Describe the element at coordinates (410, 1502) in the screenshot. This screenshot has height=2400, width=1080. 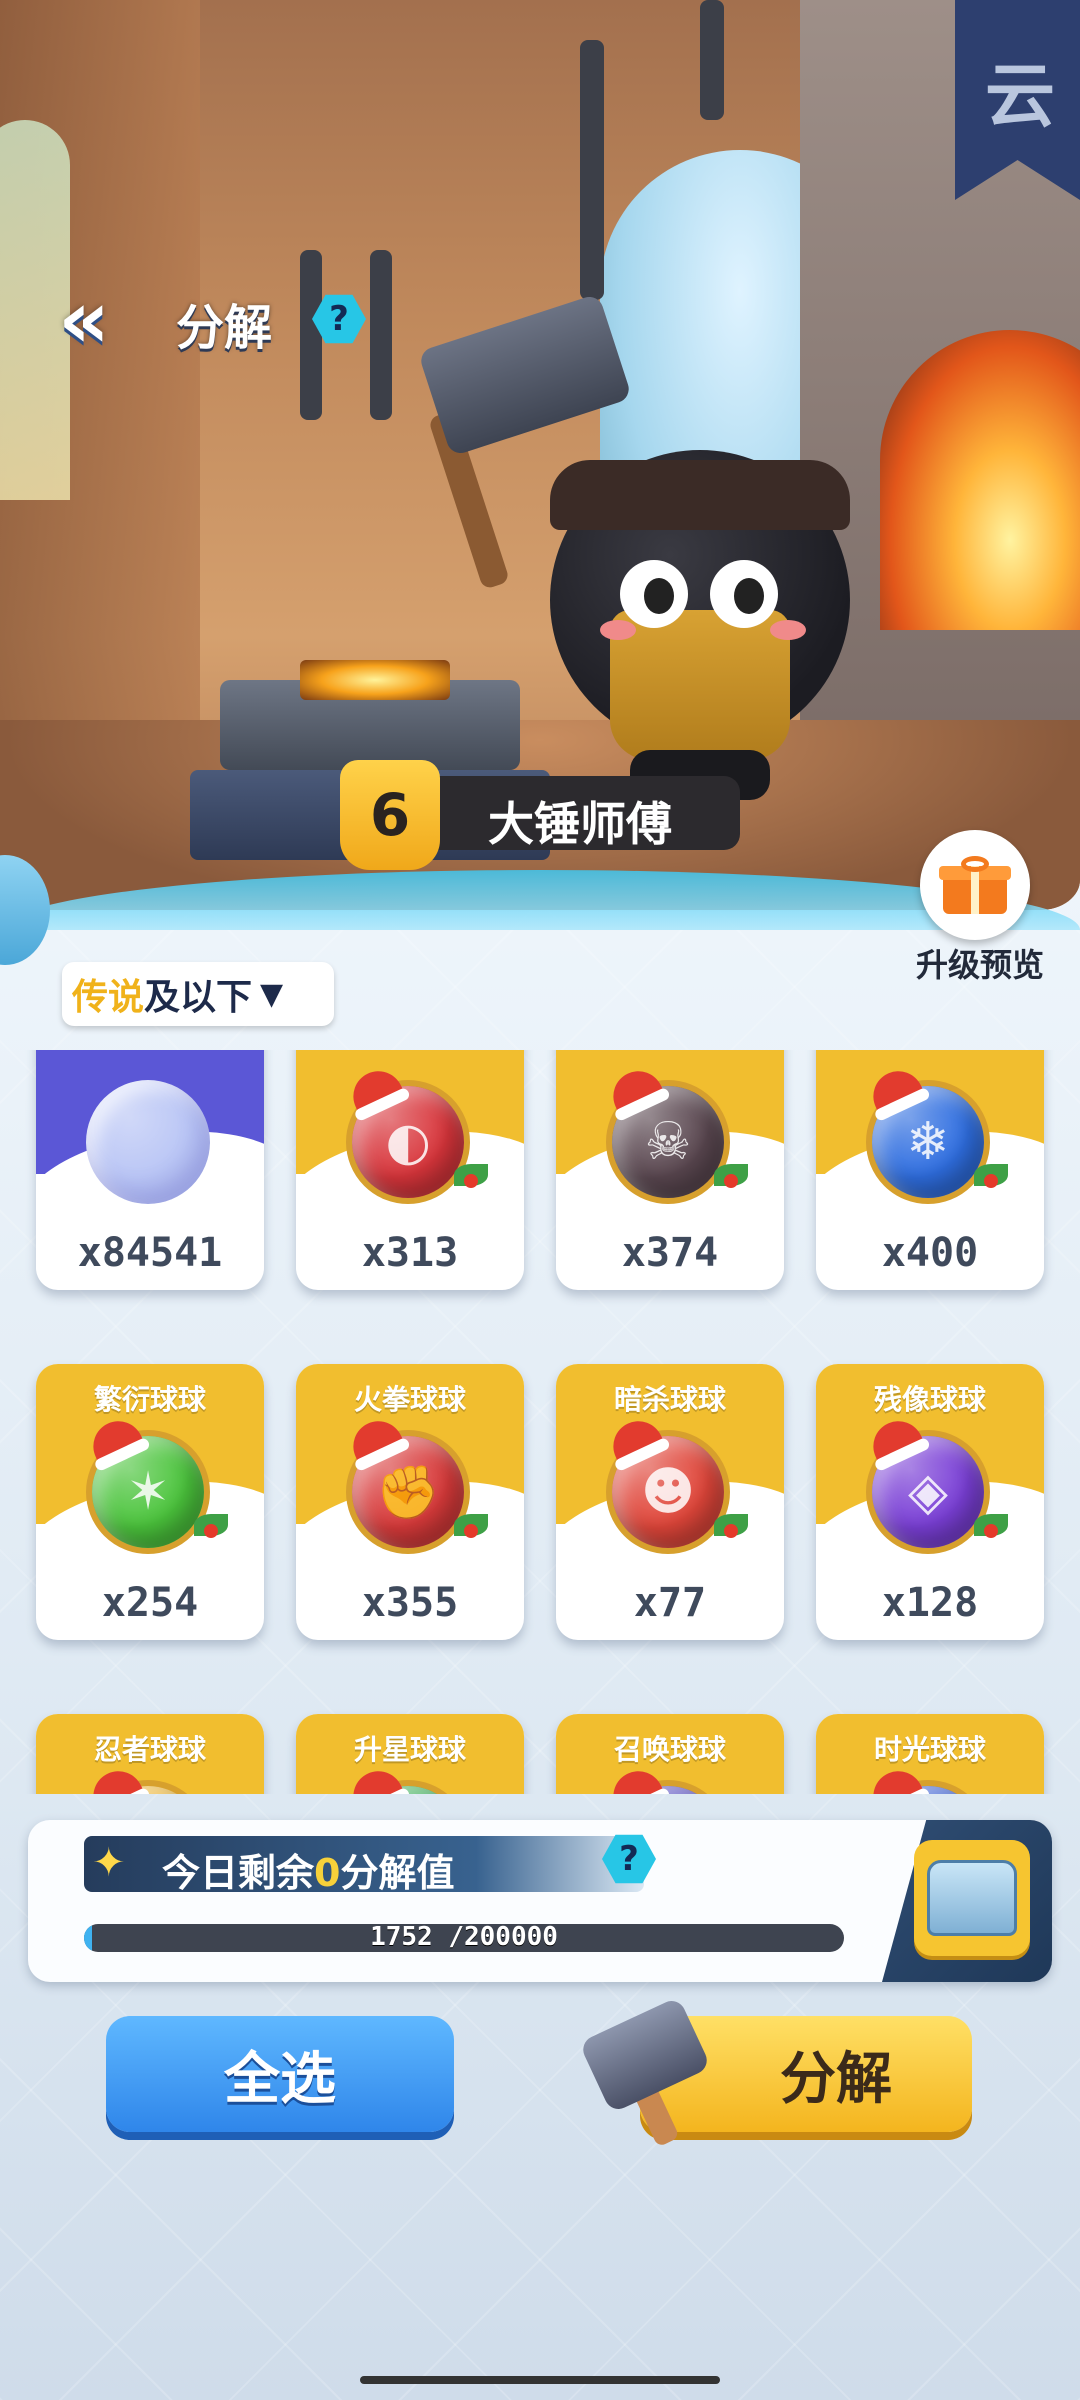
I see `item-card: 火拳球球 ✊ x355` at that location.